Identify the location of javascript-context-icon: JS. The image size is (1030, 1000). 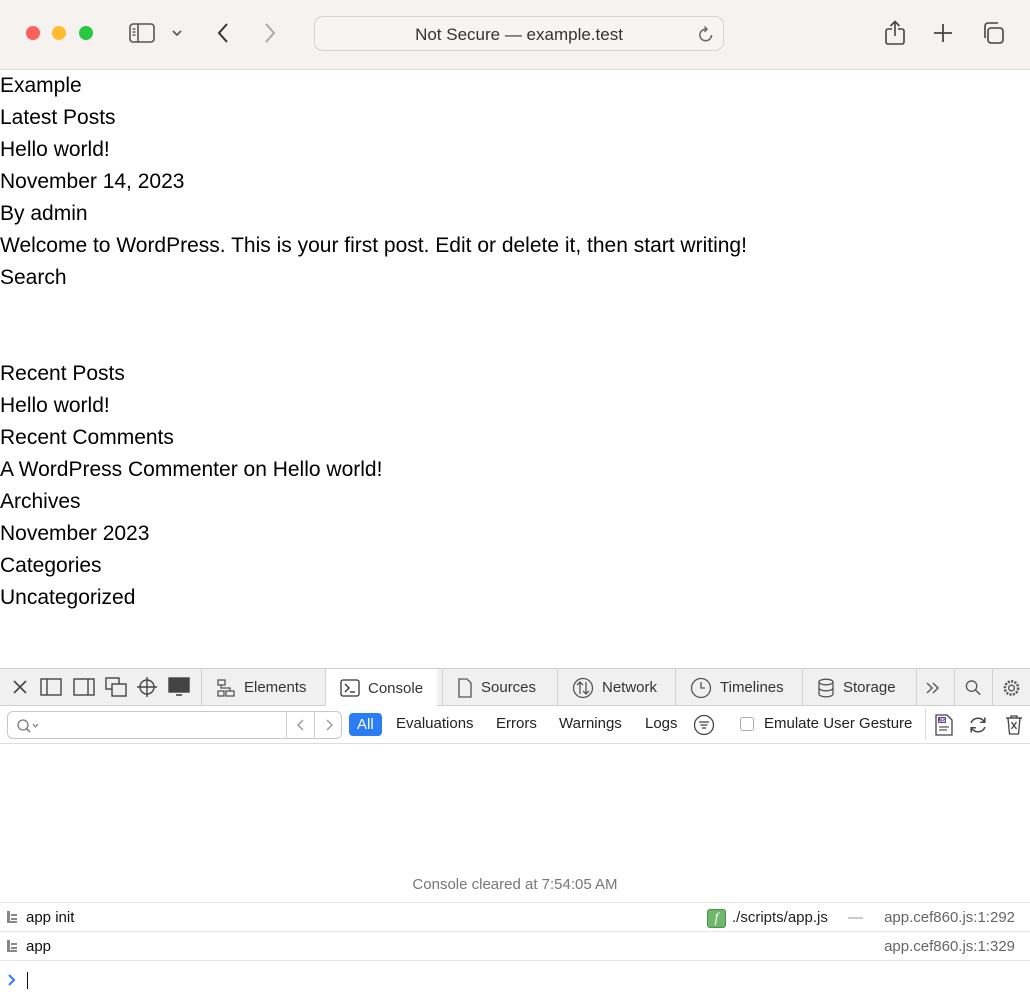
(944, 727).